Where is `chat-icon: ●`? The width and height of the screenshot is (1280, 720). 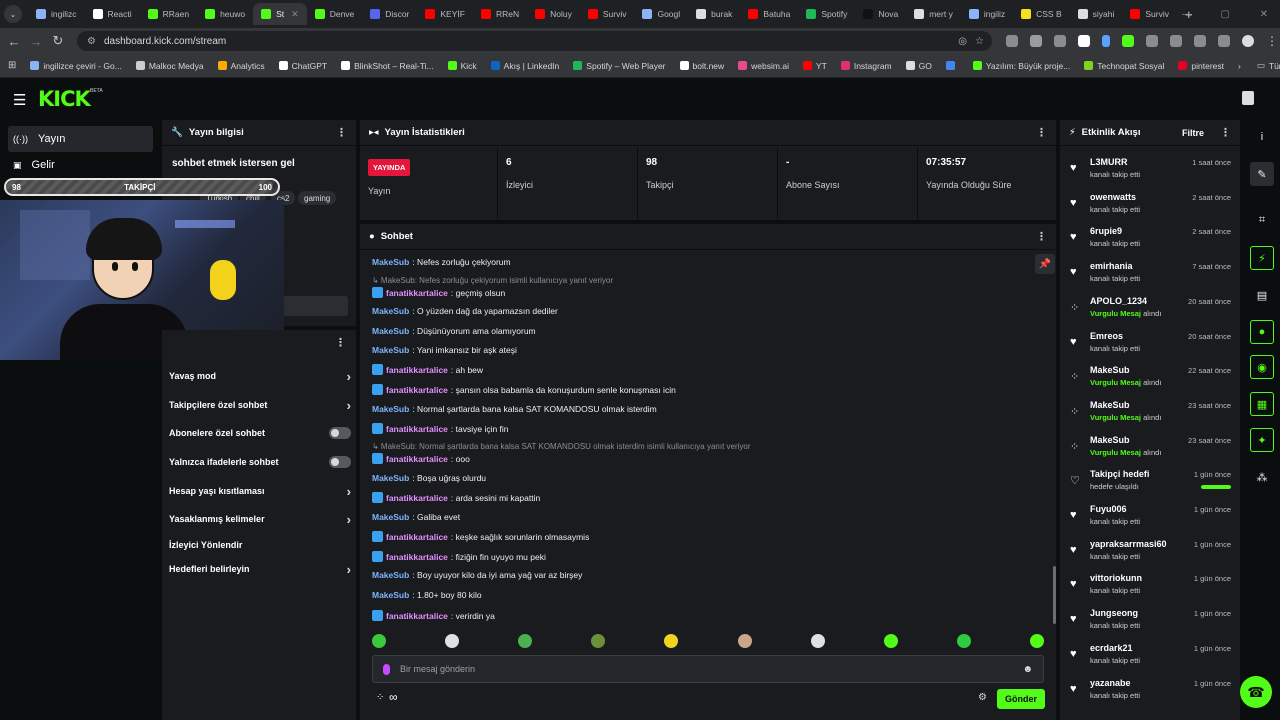
chat-icon: ● is located at coordinates (1262, 332).